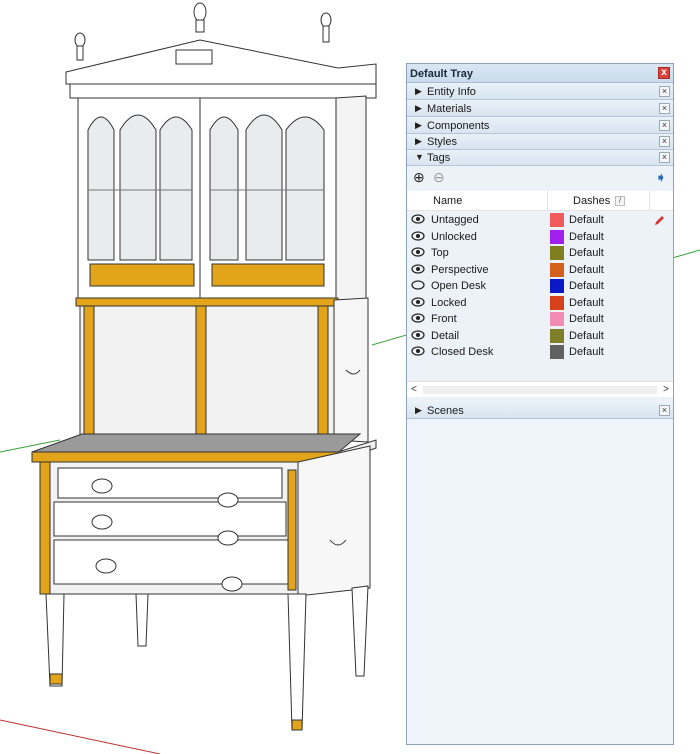  What do you see at coordinates (441, 74) in the screenshot?
I see `tray-title: Default Tray` at bounding box center [441, 74].